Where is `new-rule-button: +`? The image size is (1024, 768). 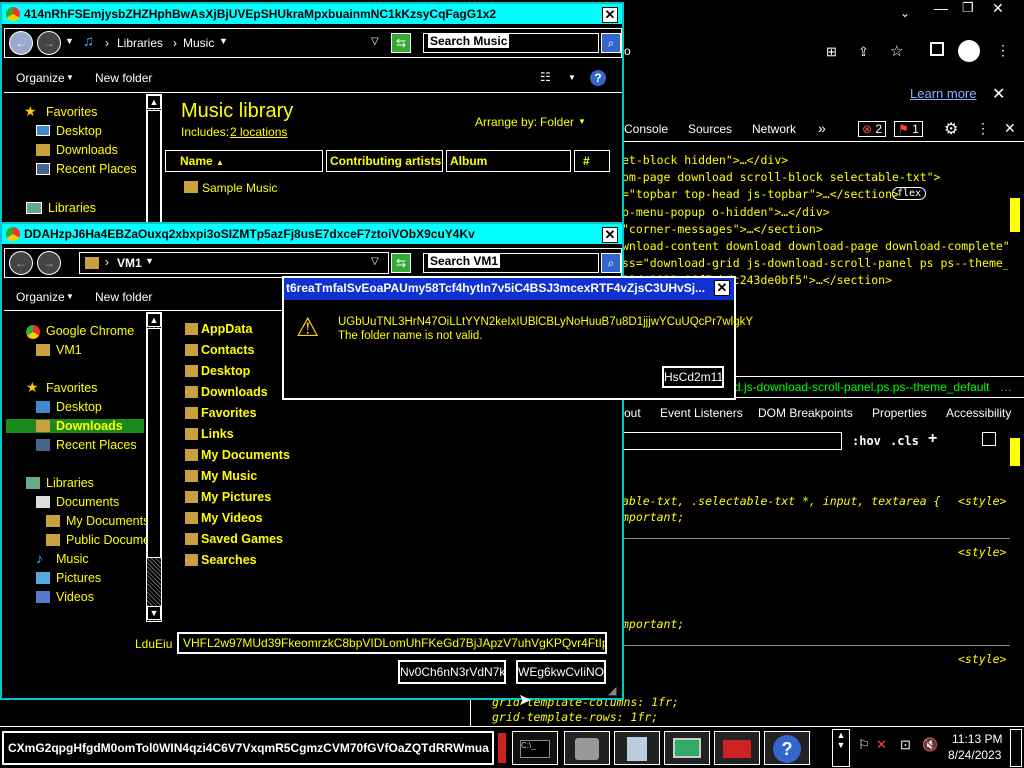 new-rule-button: + is located at coordinates (932, 439).